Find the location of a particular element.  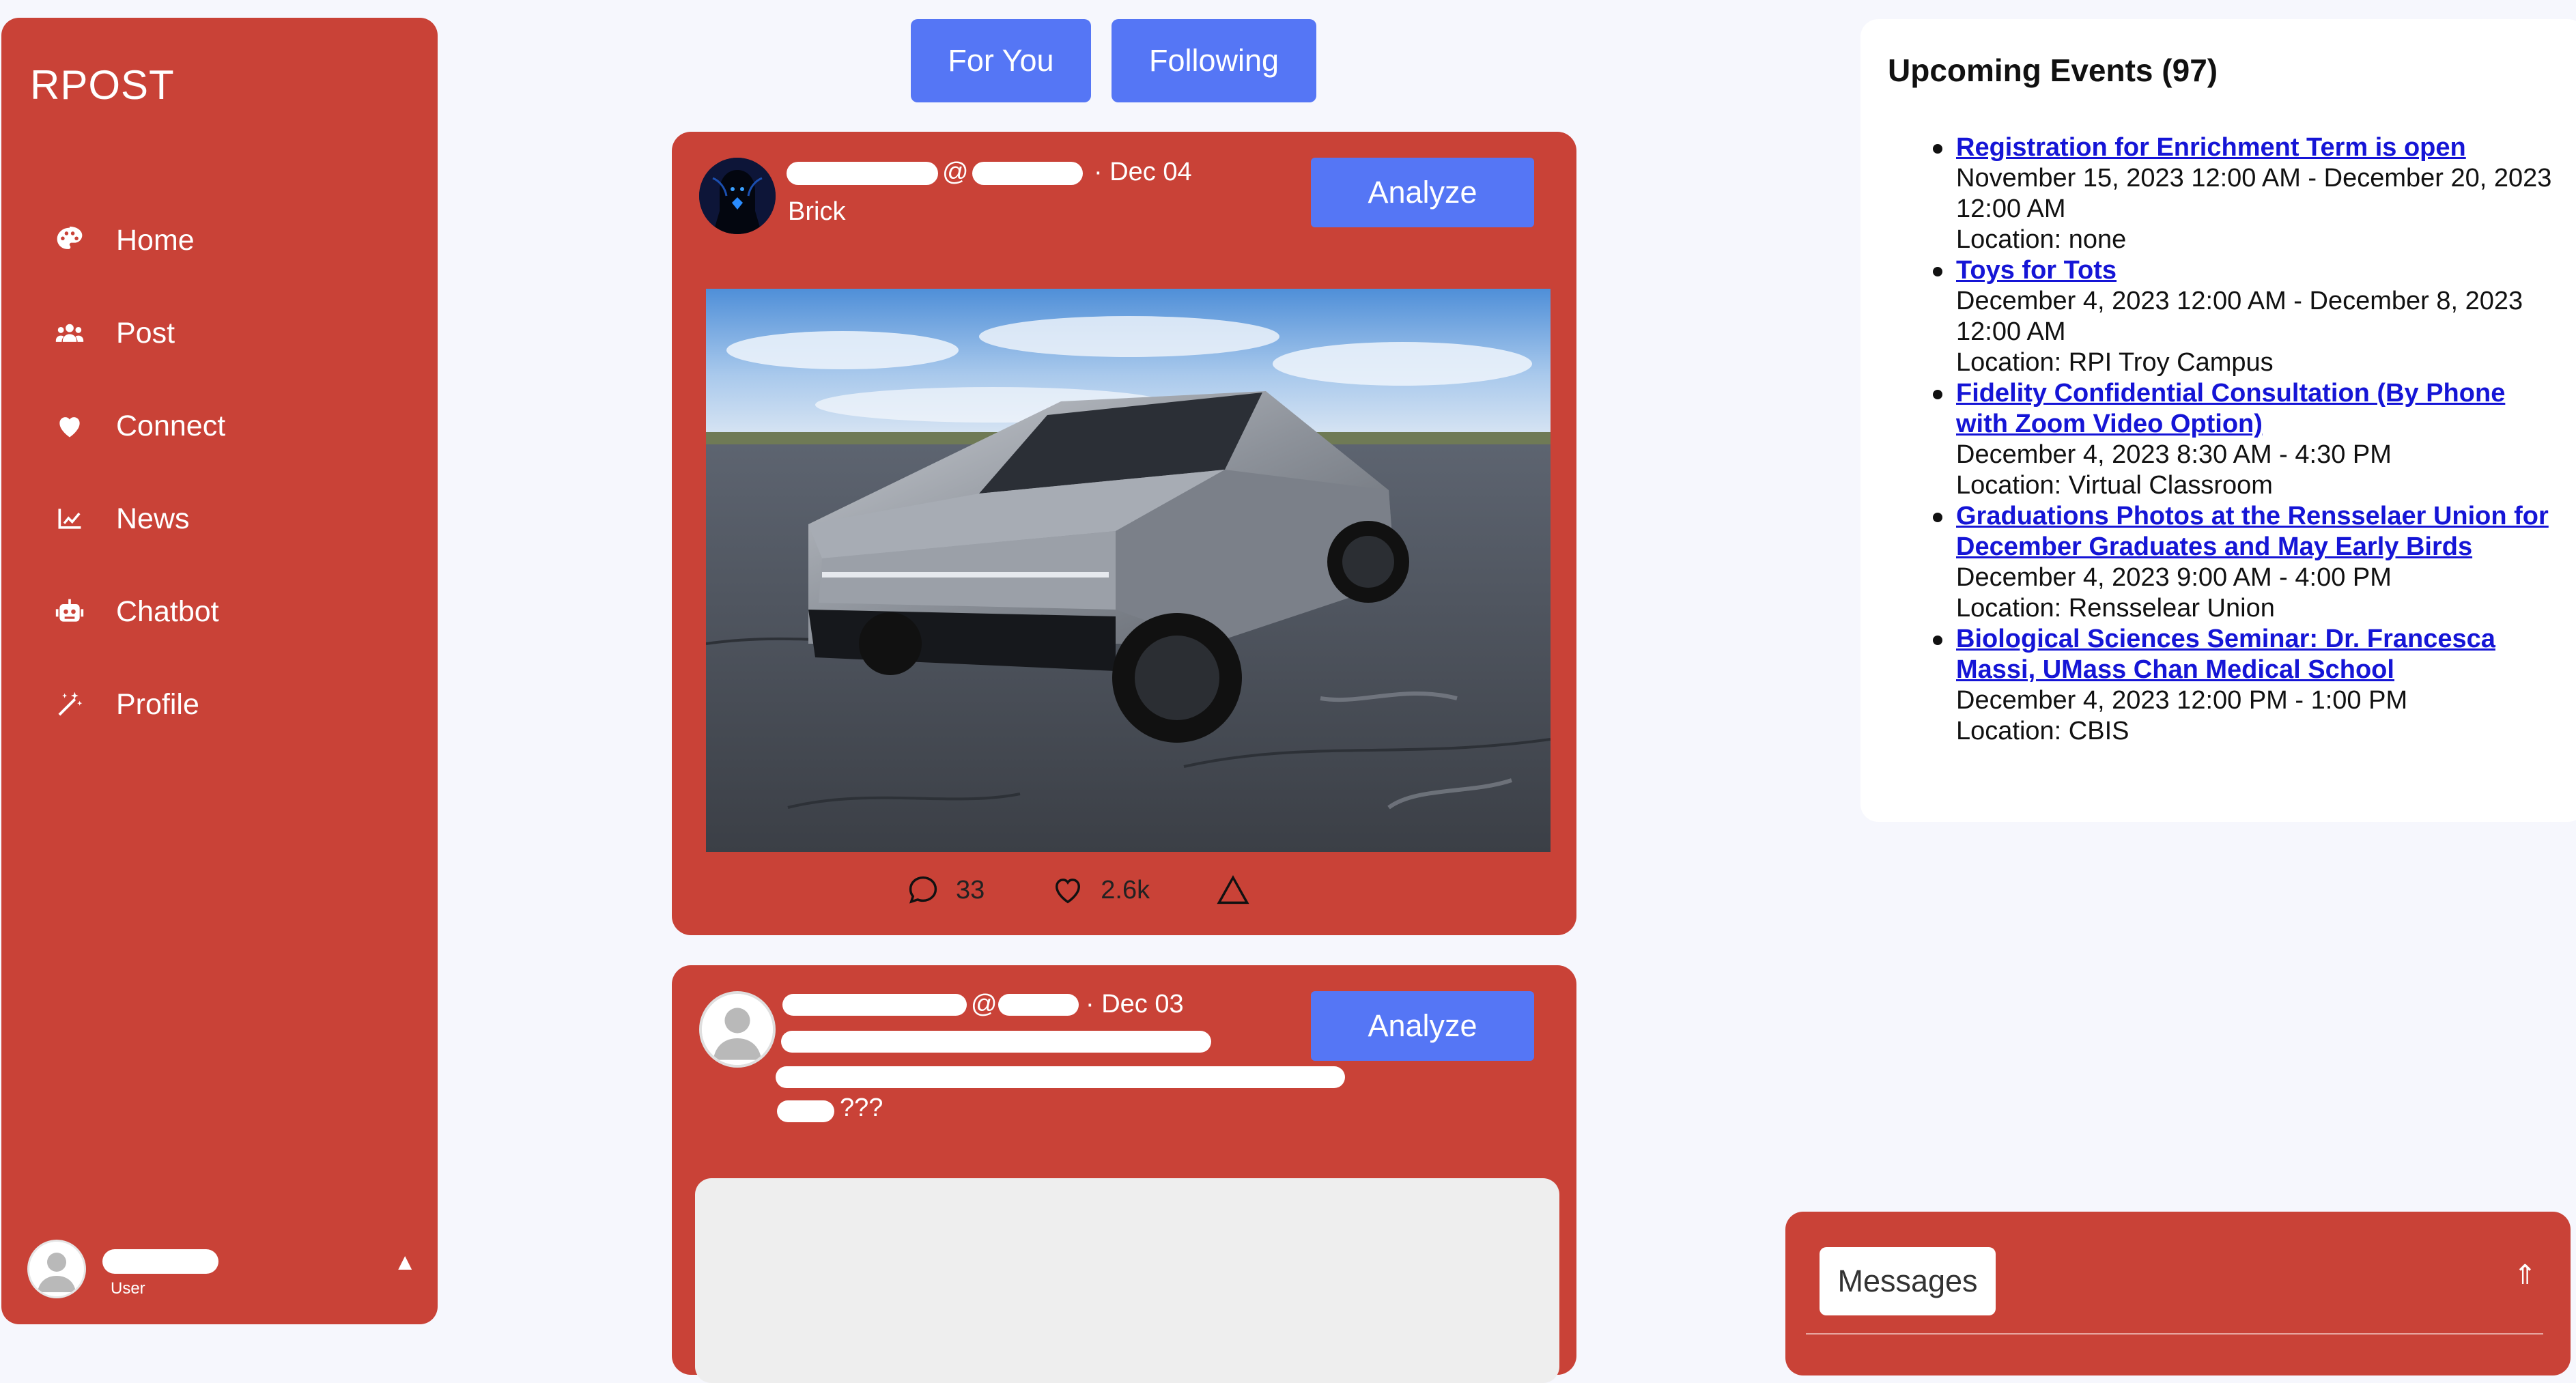

messages-dock: Messages ⇑ is located at coordinates (2178, 1294).